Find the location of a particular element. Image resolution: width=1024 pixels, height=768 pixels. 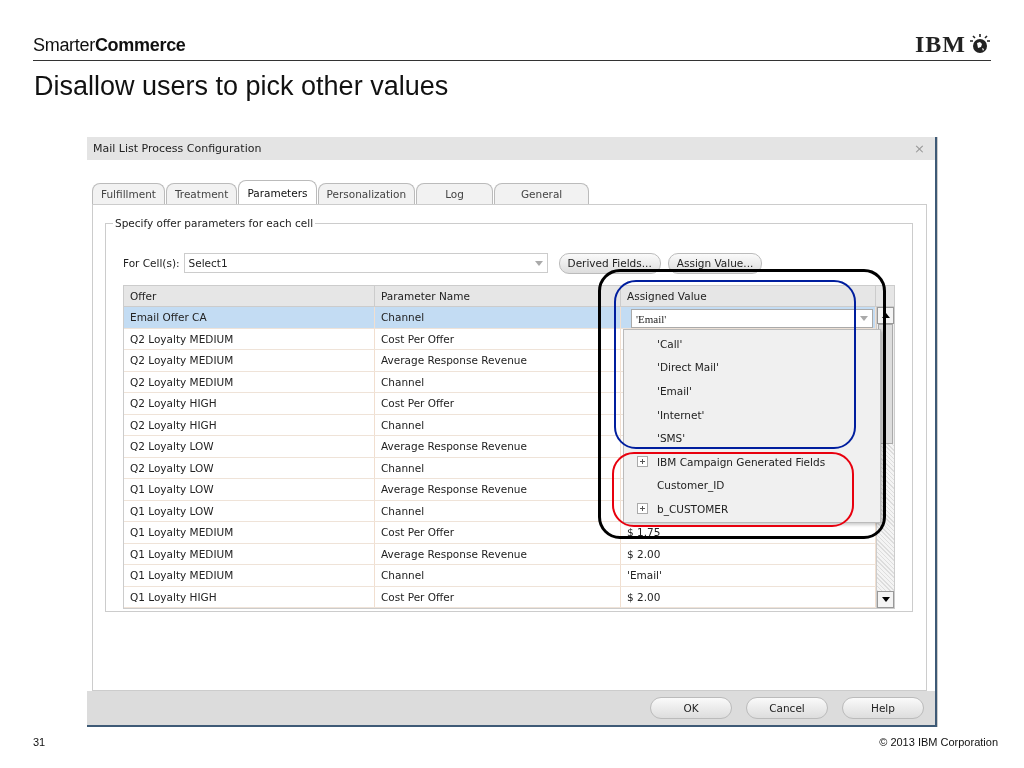

brand-name: SmarterCommerce is located at coordinates (109, 45).